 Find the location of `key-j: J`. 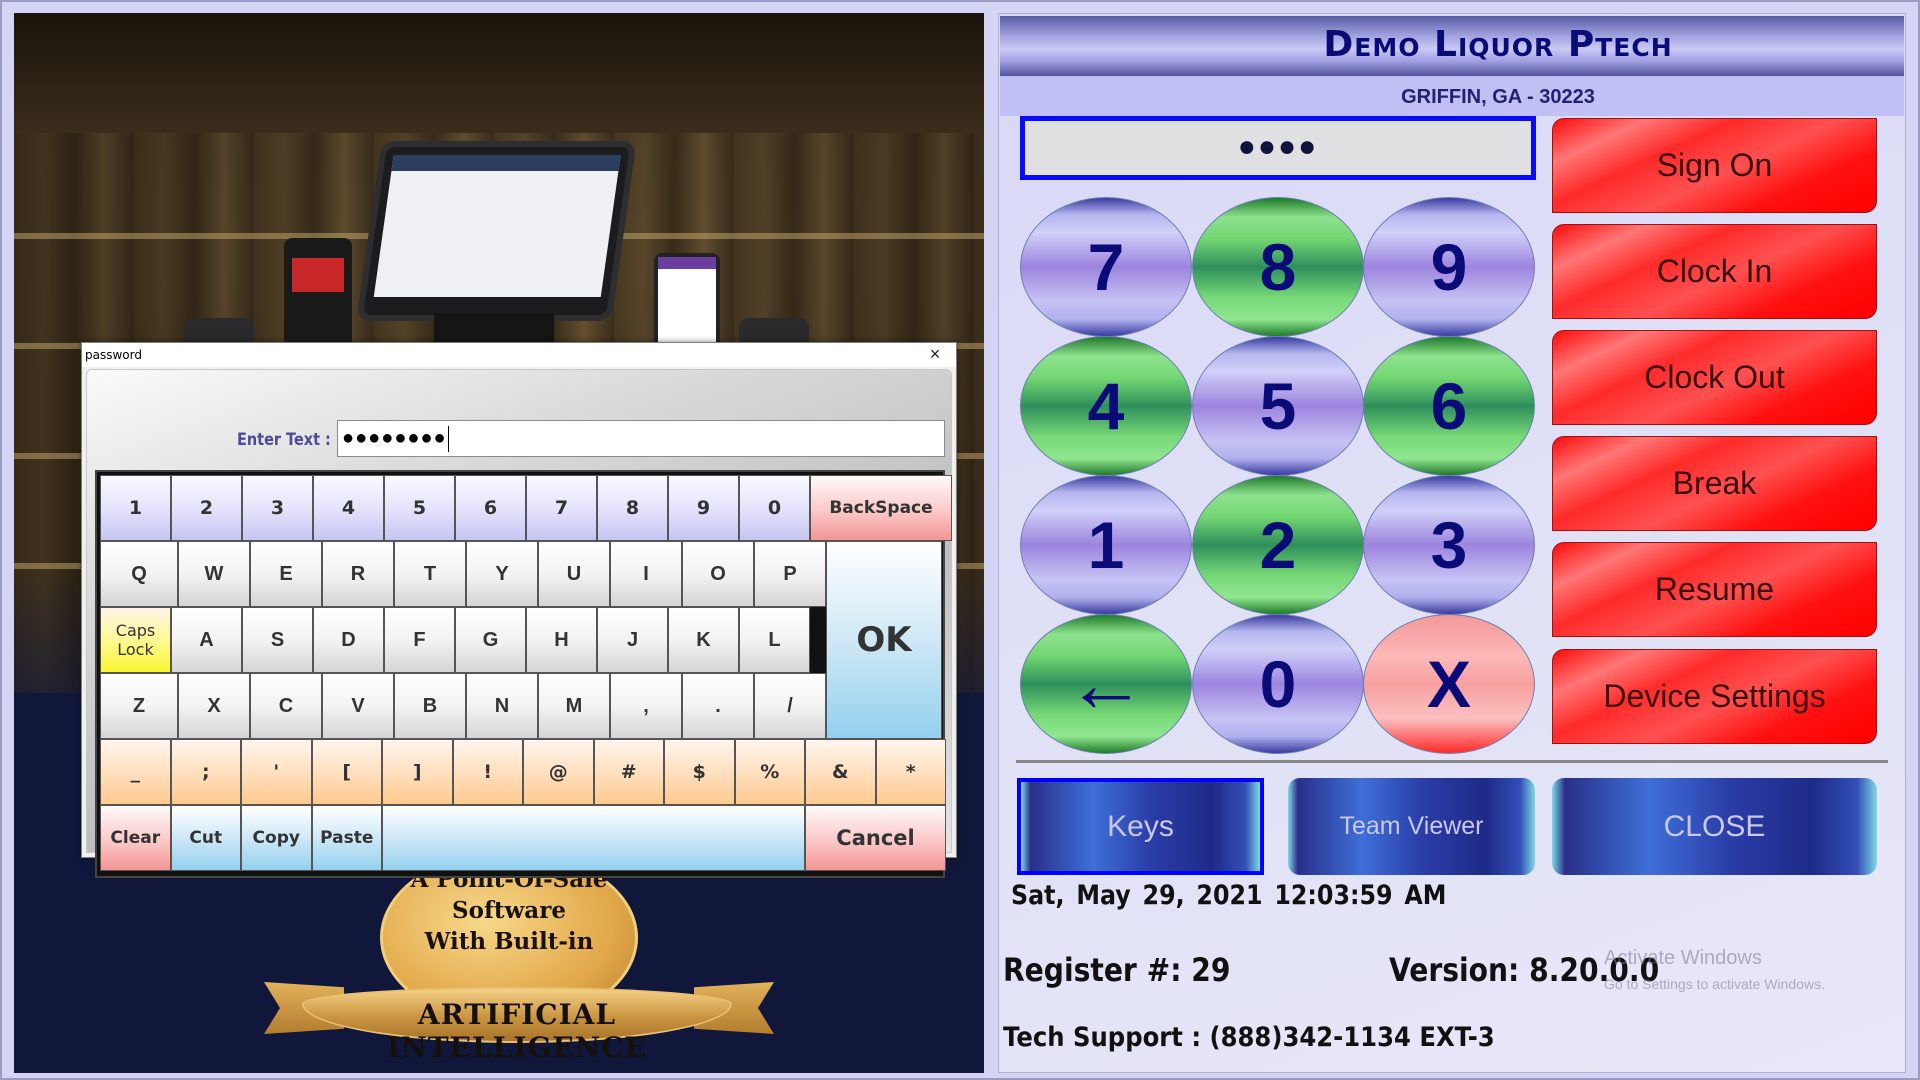

key-j: J is located at coordinates (632, 640).